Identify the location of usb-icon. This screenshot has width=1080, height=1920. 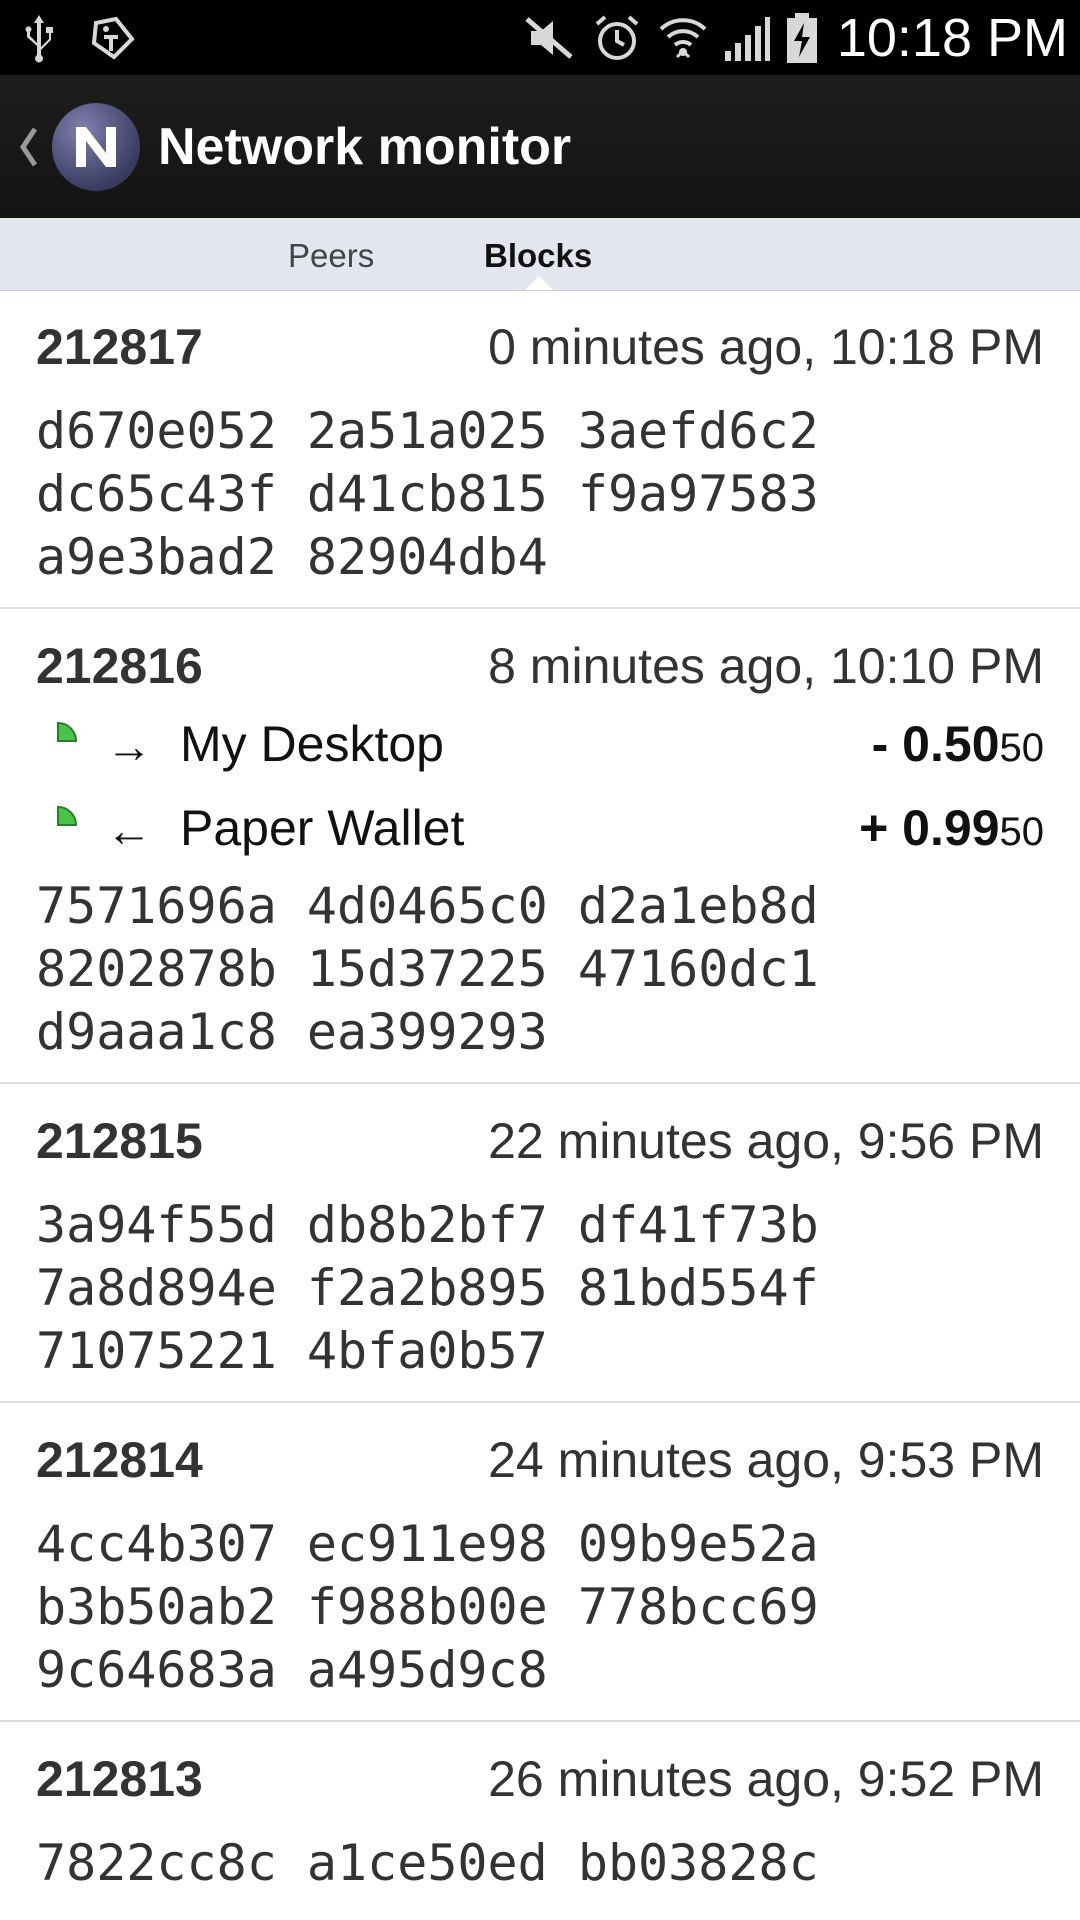
(39, 39).